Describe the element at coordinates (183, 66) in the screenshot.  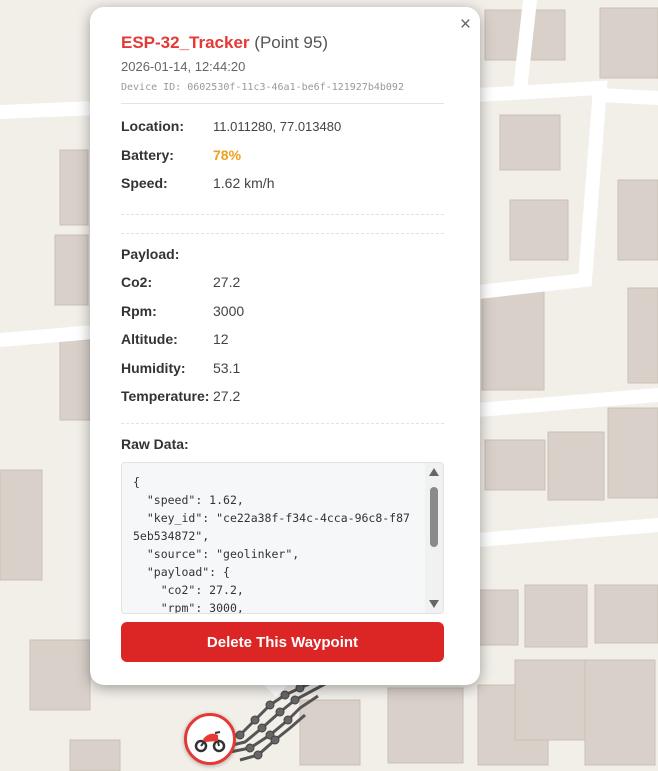
I see `timestamp: 2026-01-14, 12:44:20` at that location.